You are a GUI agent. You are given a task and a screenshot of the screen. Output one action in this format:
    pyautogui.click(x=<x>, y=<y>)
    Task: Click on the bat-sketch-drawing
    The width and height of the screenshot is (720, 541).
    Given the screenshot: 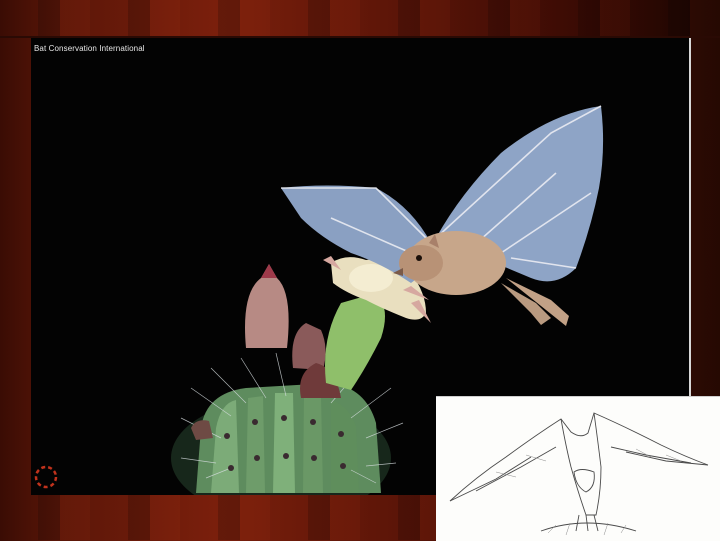 What is the action you would take?
    pyautogui.click(x=579, y=474)
    